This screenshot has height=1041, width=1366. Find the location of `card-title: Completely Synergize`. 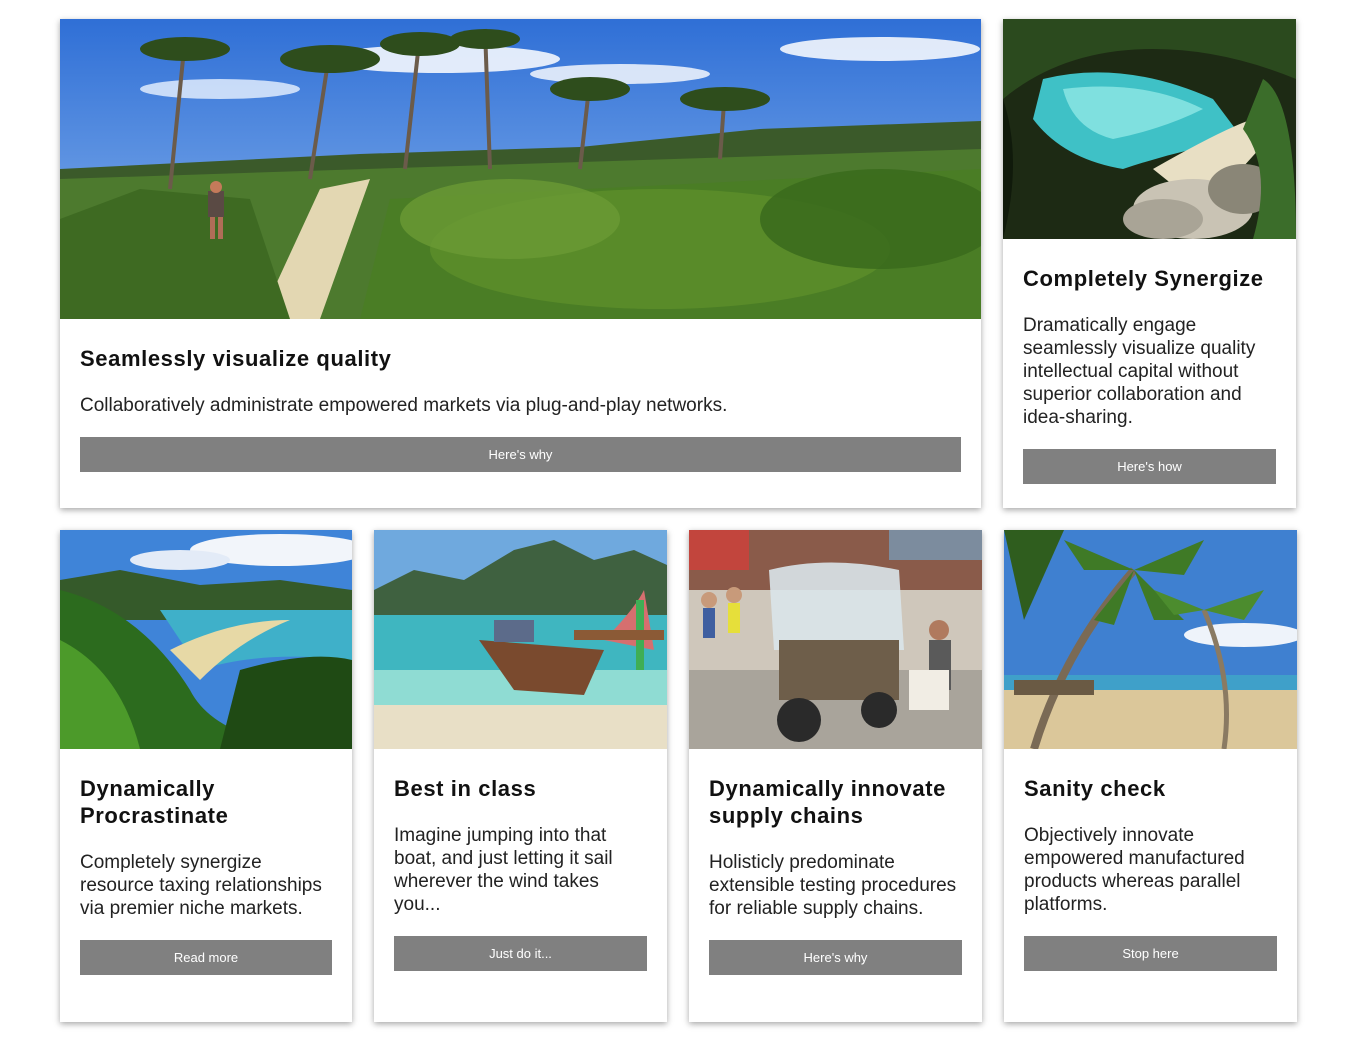

card-title: Completely Synergize is located at coordinates (1143, 278).